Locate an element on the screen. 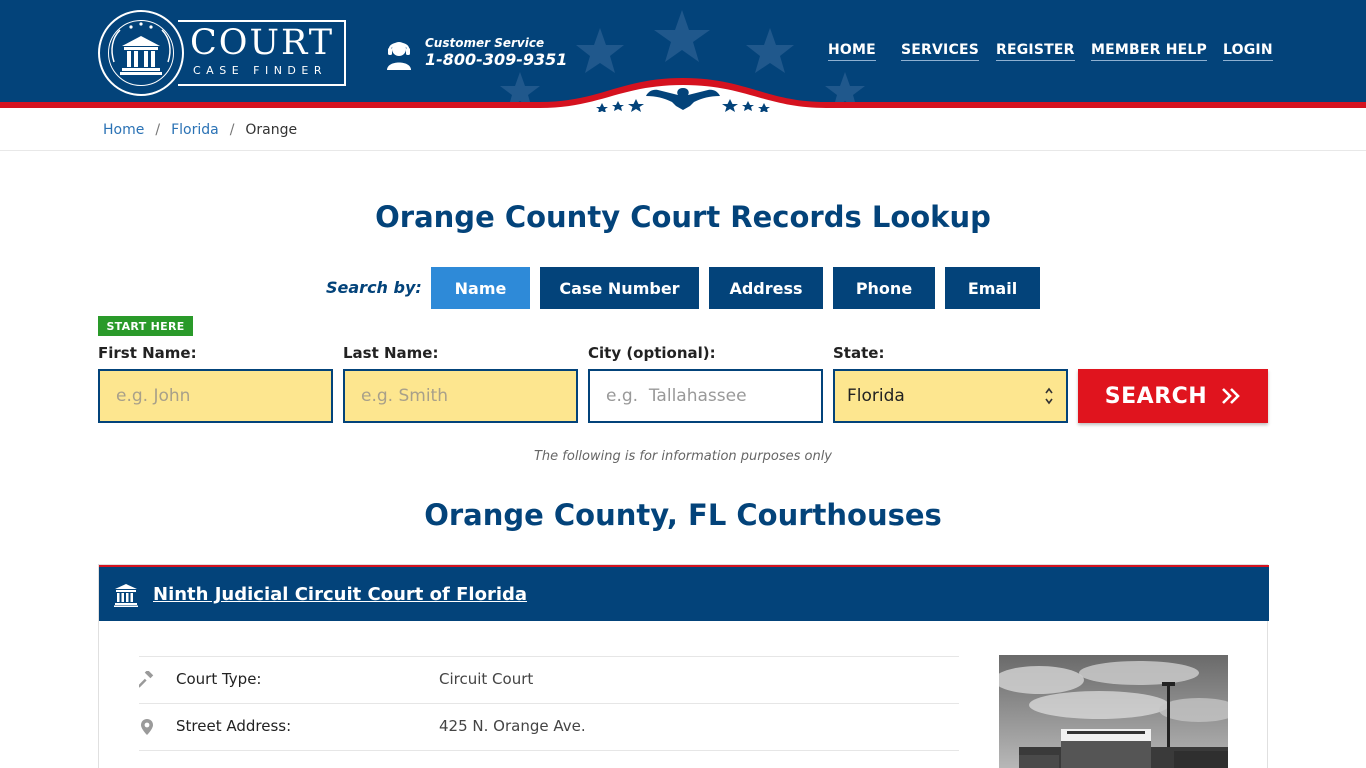  breadcrumb-florida: Florida is located at coordinates (195, 130).